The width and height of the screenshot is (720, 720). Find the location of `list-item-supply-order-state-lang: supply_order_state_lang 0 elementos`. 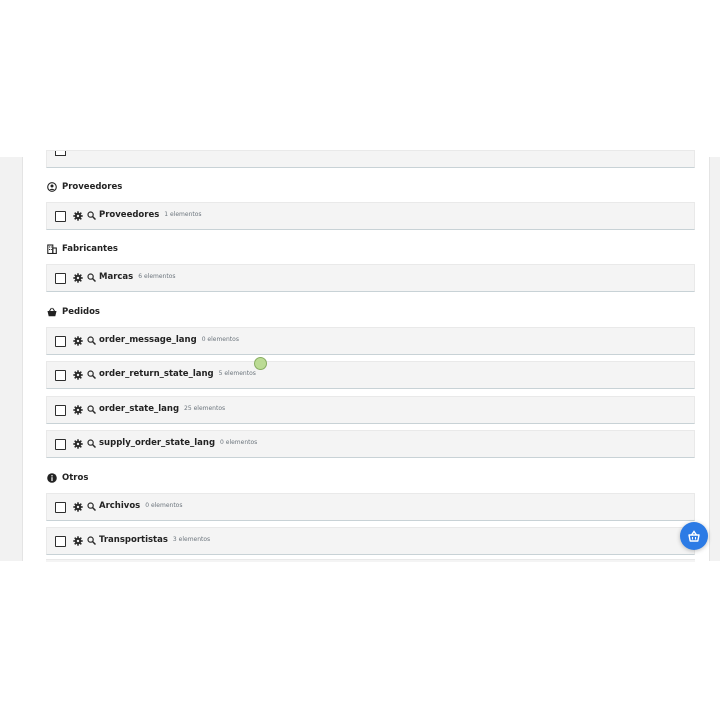

list-item-supply-order-state-lang: supply_order_state_lang 0 elementos is located at coordinates (370, 444).